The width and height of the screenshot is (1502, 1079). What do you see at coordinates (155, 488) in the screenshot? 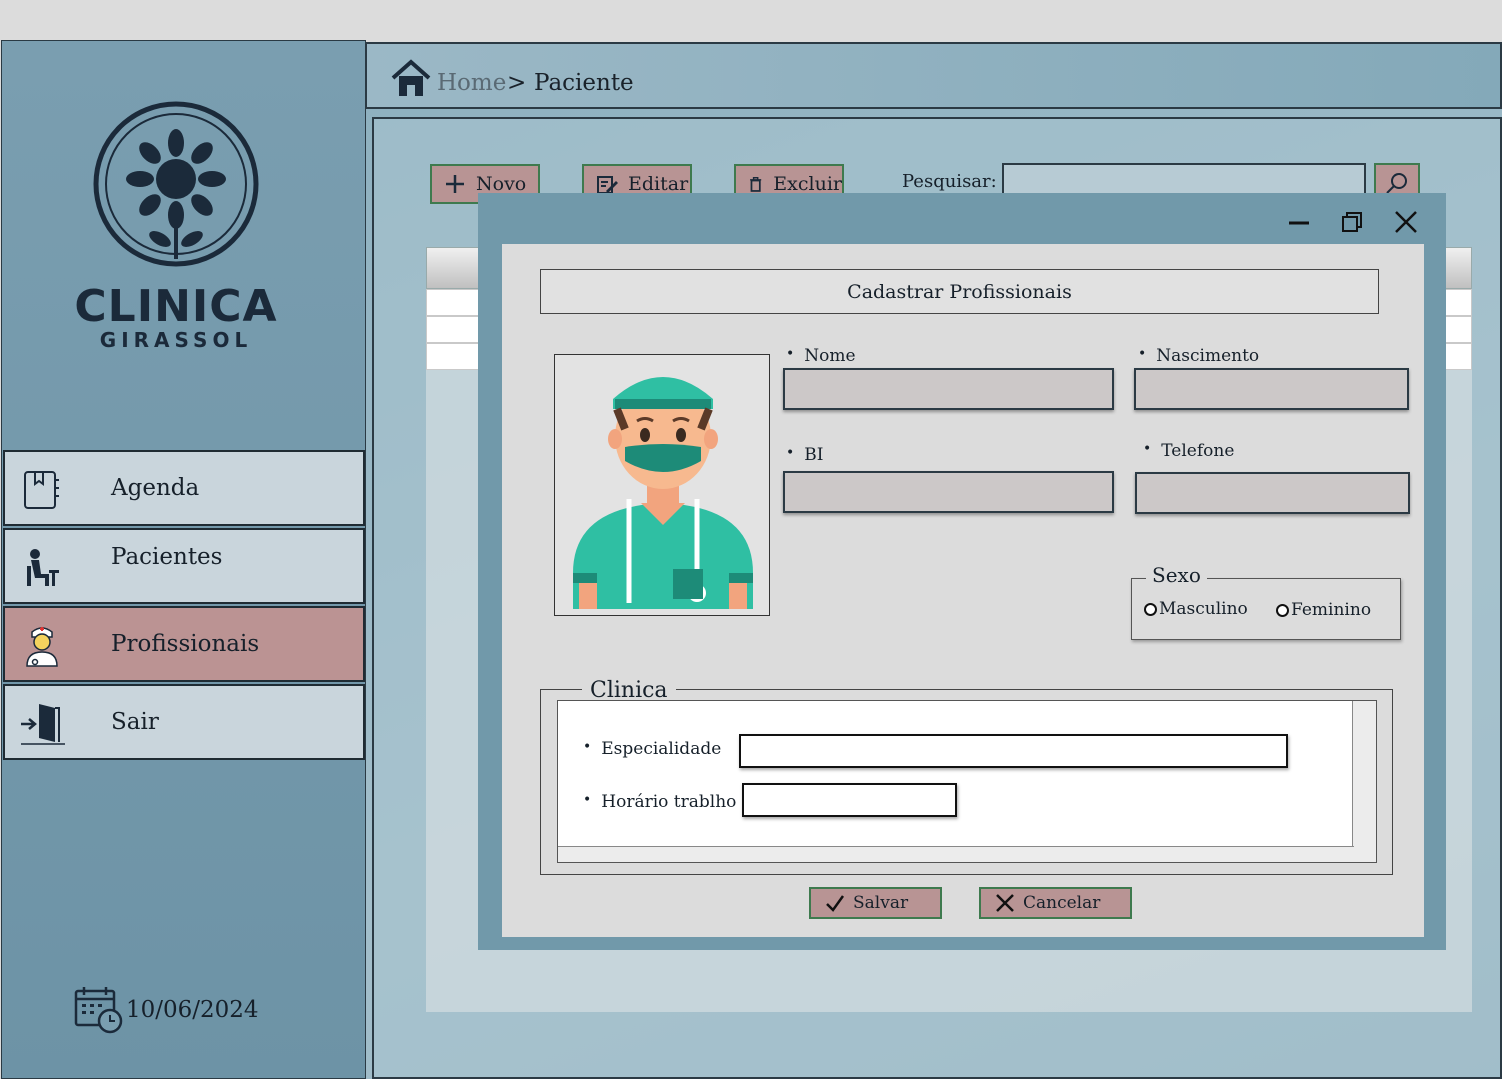
I see `sidebar-item-label: Agenda` at bounding box center [155, 488].